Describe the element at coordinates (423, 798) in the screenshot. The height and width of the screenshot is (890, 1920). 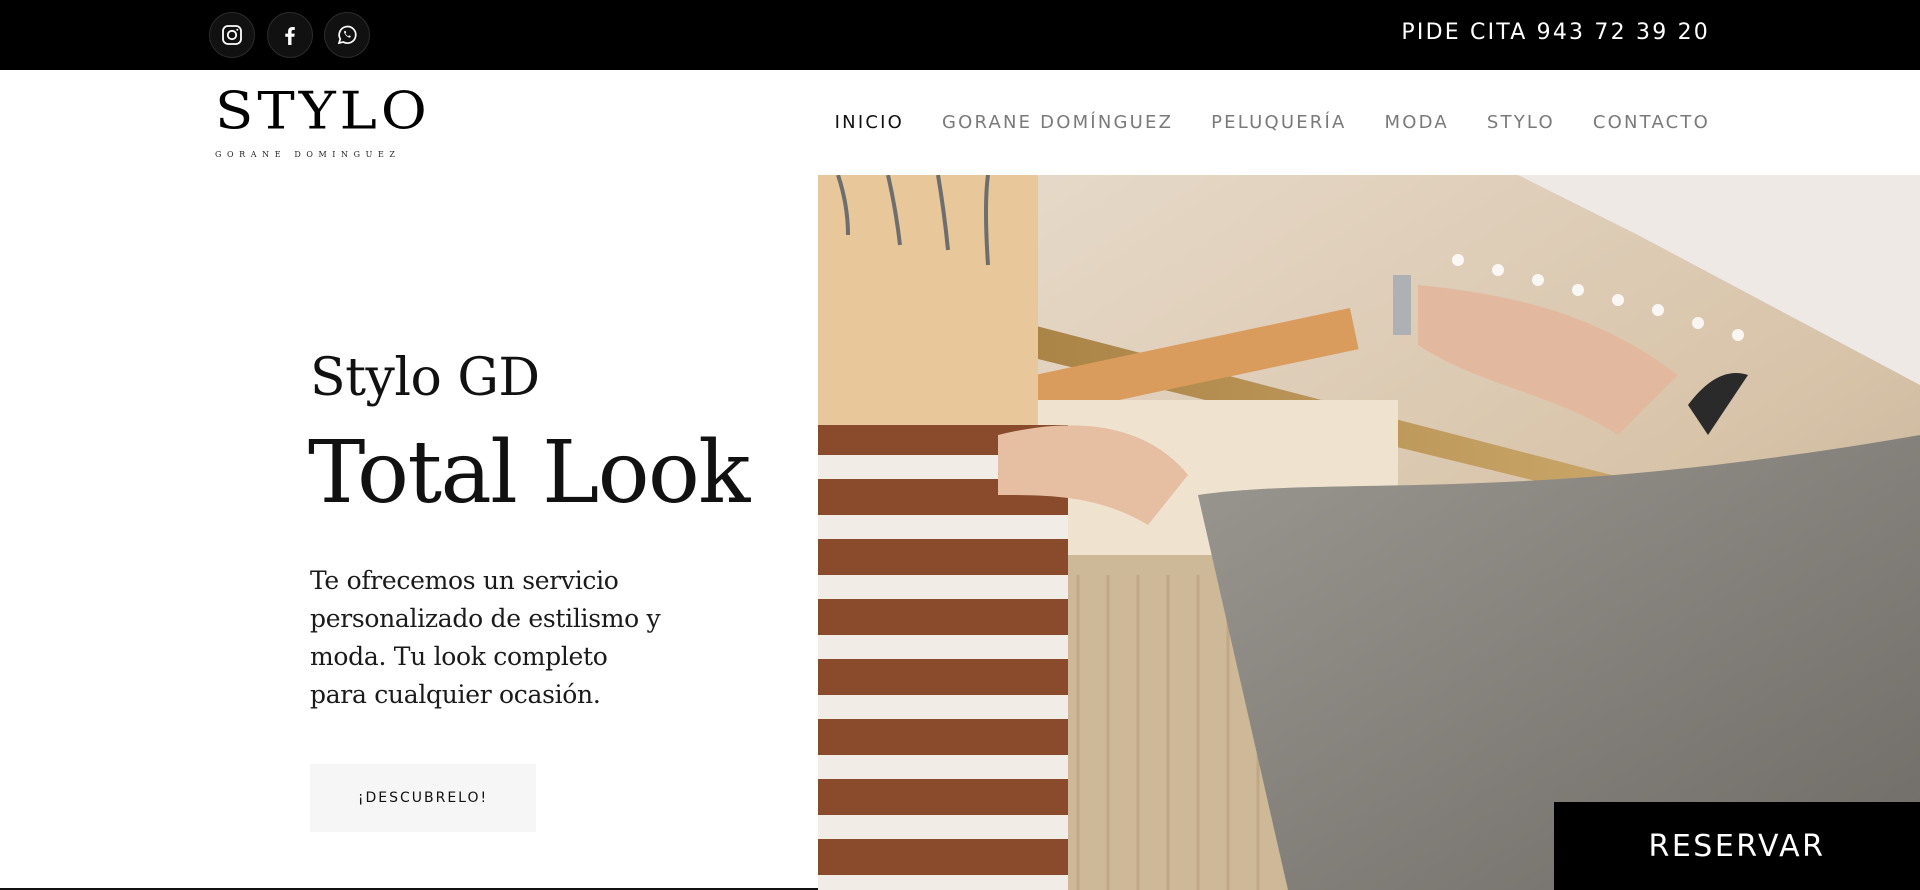
I see `discover-button: ¡DESCUBRELO!` at that location.